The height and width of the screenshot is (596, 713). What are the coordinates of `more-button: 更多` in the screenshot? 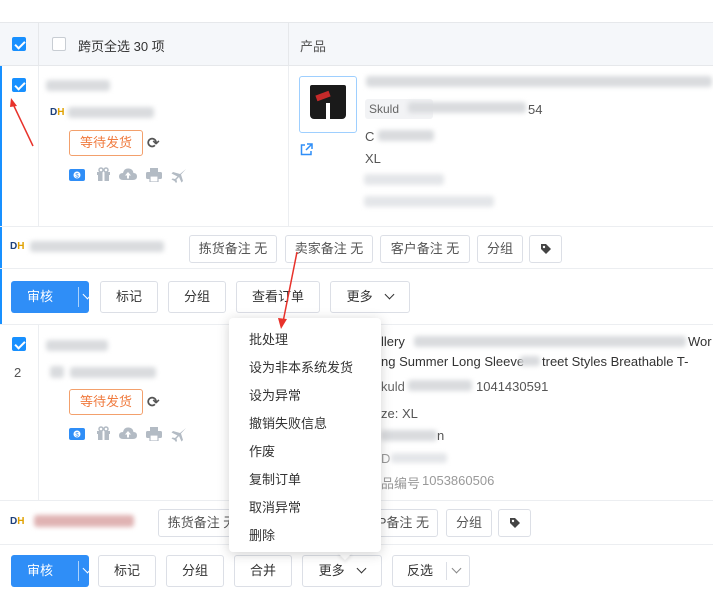 It's located at (370, 297).